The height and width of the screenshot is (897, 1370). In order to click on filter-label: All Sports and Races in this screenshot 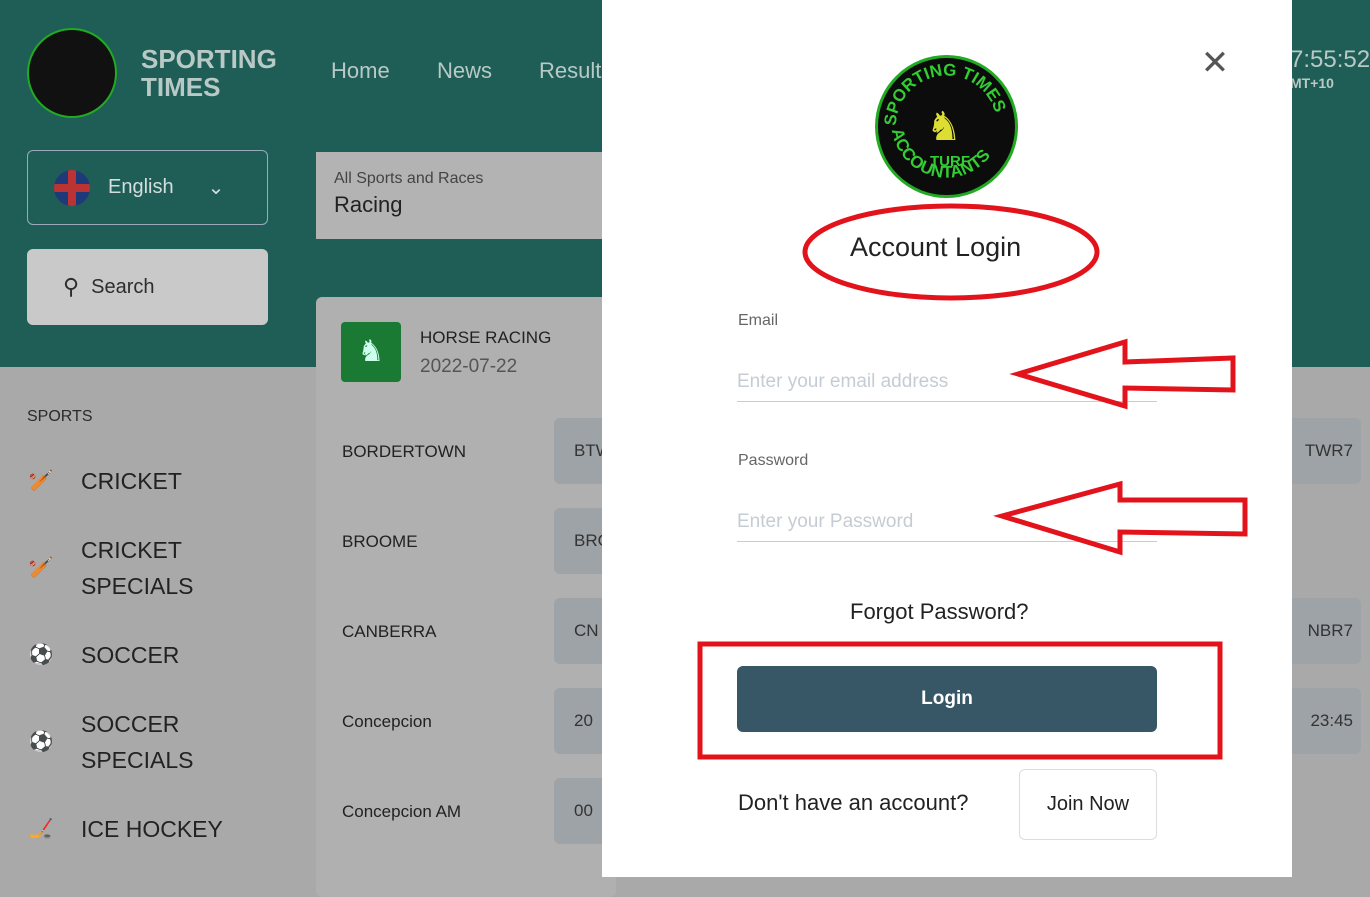, I will do `click(409, 178)`.